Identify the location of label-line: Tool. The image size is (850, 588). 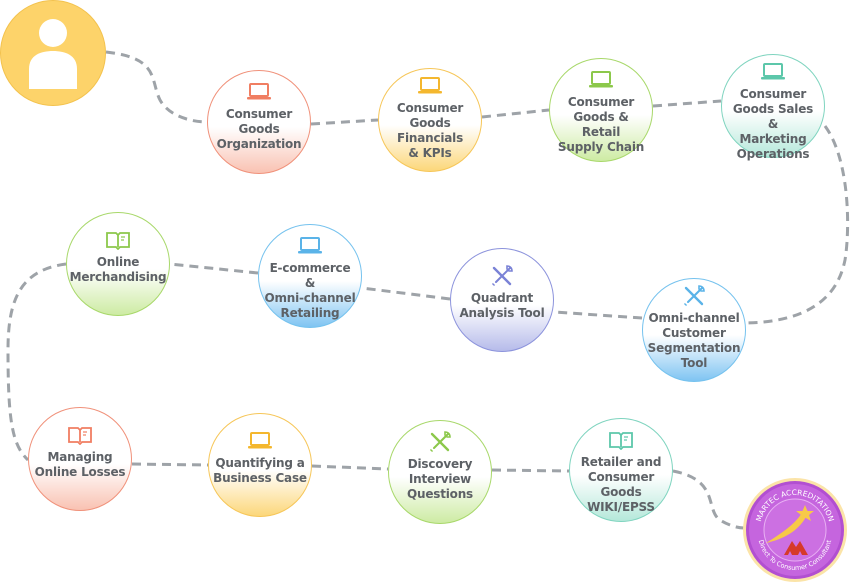
(694, 363).